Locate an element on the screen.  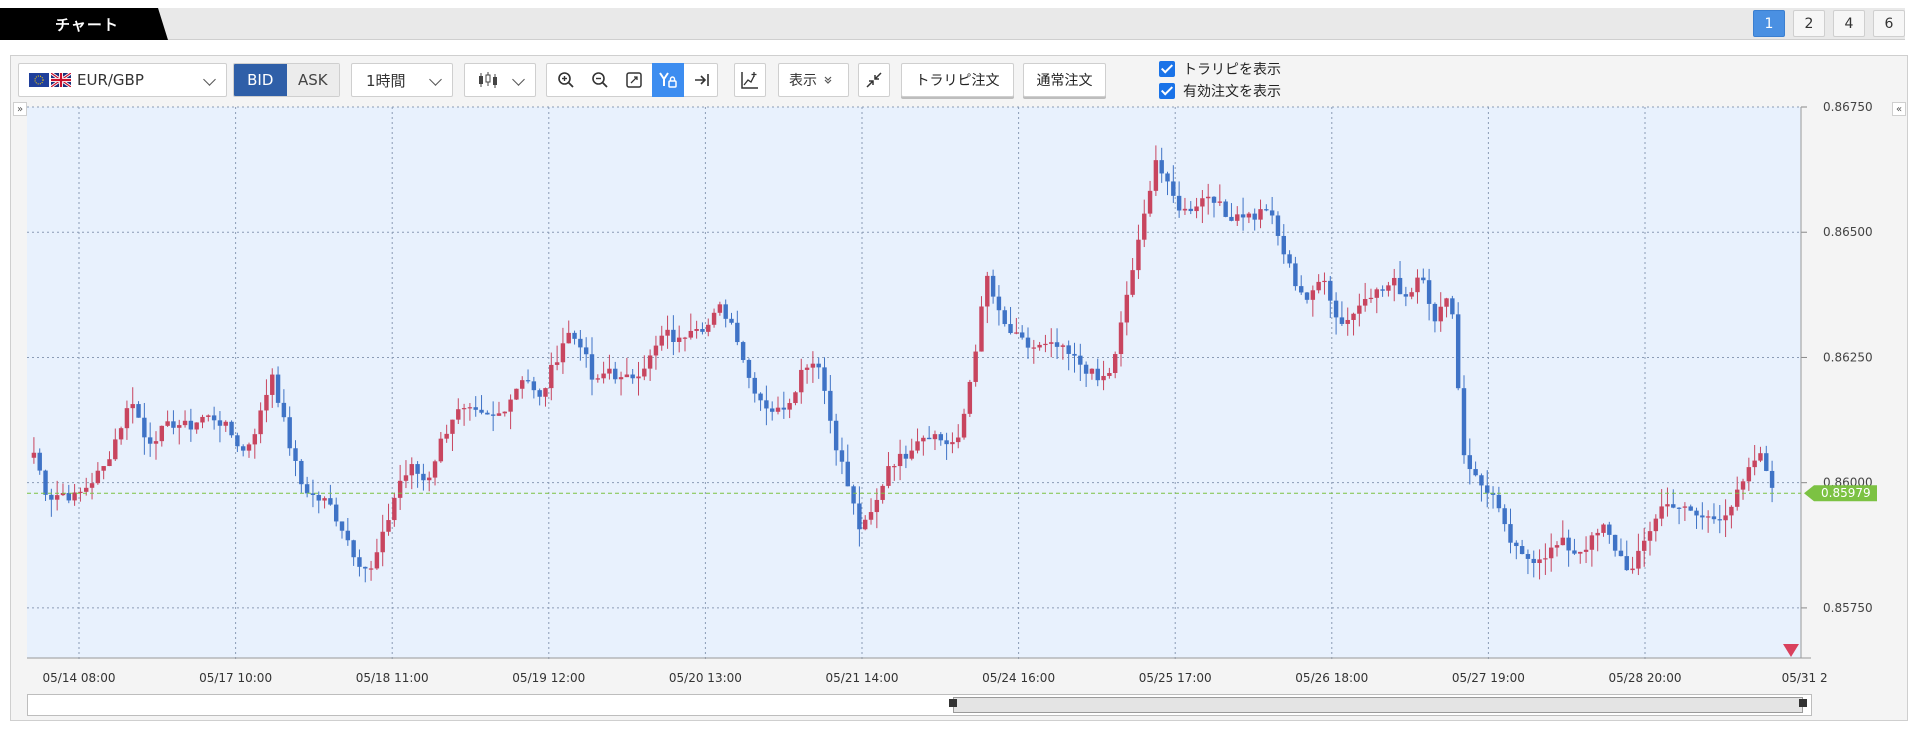
layout-1-button: 1 is located at coordinates (1769, 23).